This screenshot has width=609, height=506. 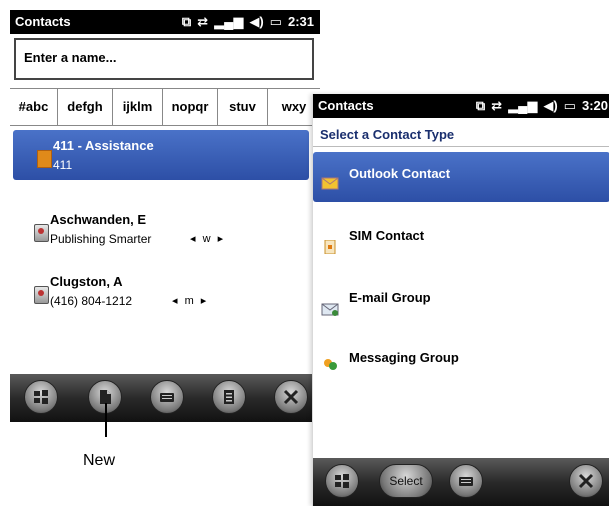 I want to click on type-item-email-group: E-mail Group, so click(x=461, y=301).